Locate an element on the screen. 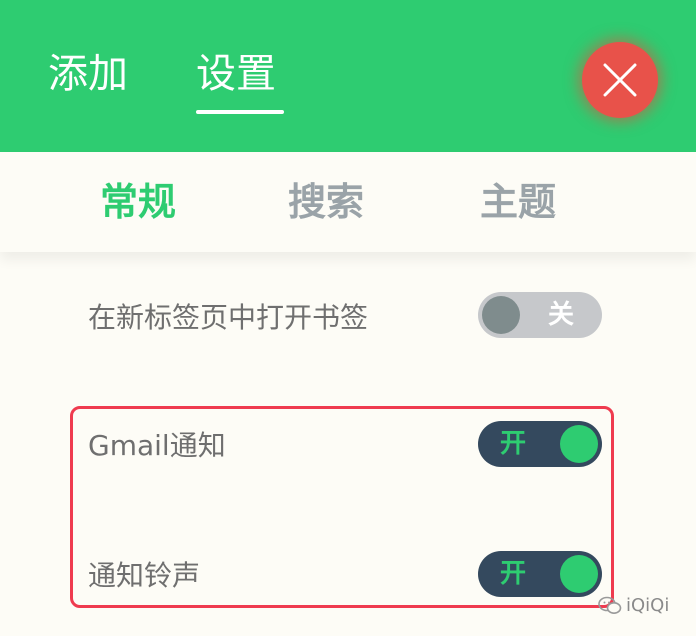  toggle-gmail-notification: 开 is located at coordinates (540, 444).